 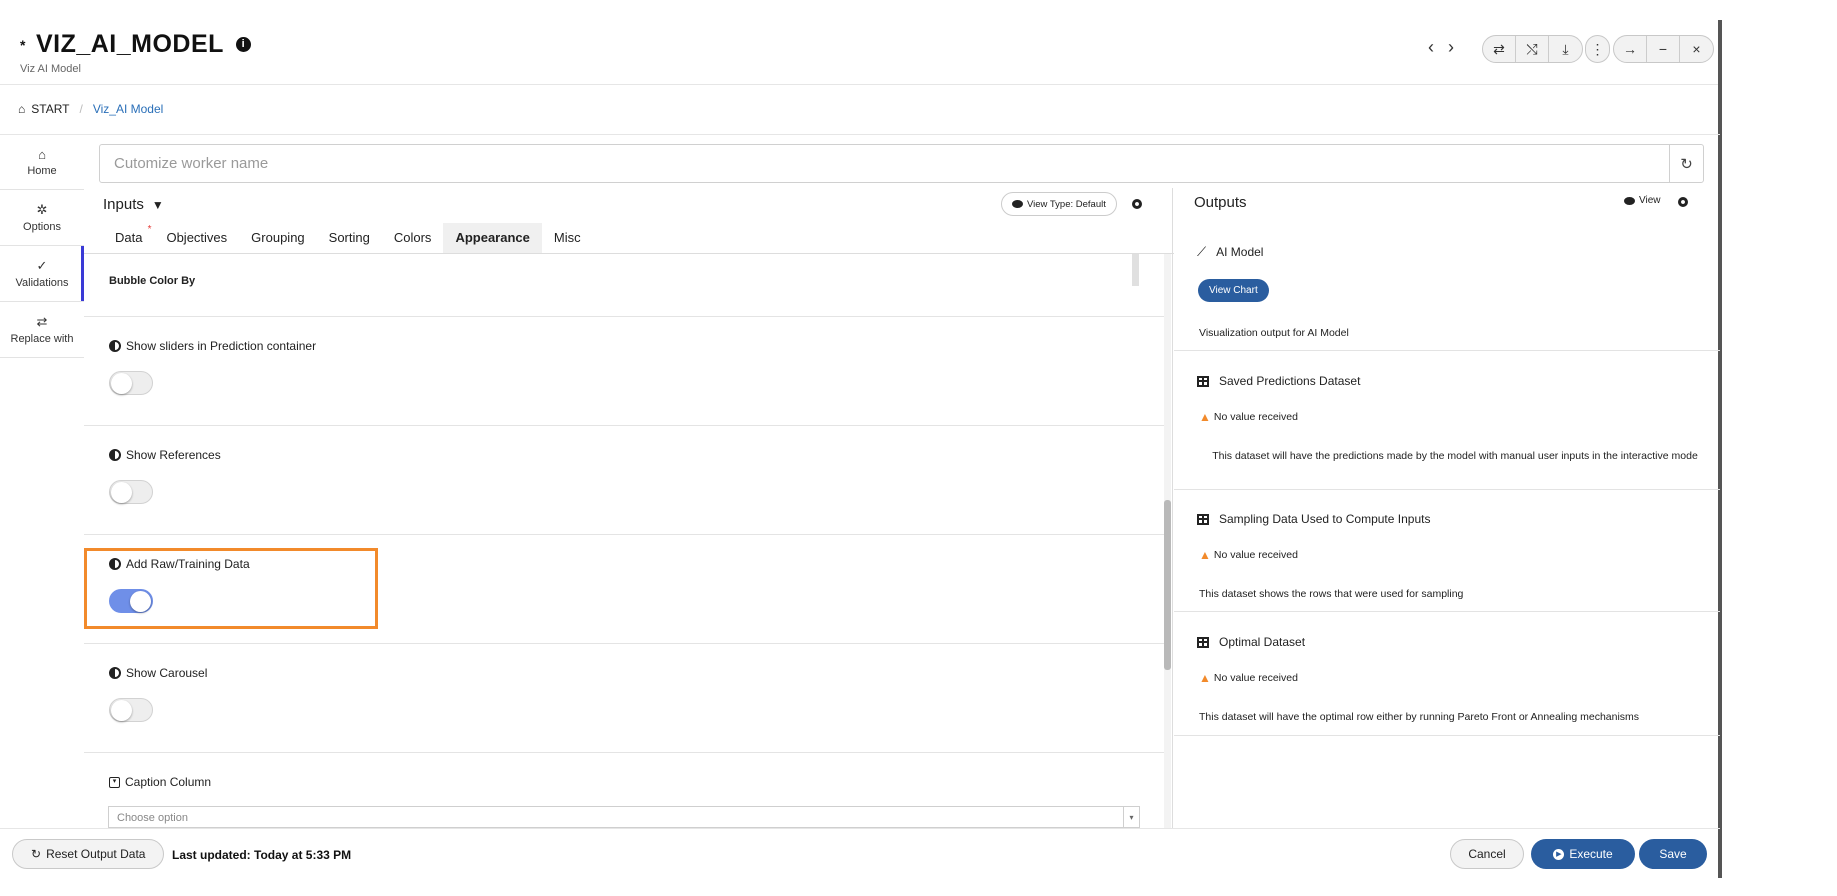 I want to click on view-type-button: View Type: Default, so click(x=1059, y=204).